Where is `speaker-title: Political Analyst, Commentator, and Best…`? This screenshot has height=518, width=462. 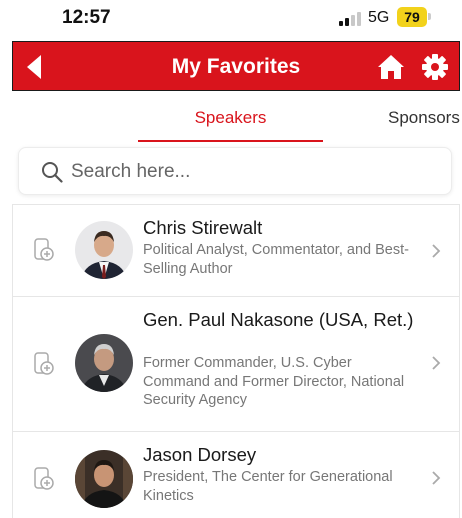 speaker-title: Political Analyst, Commentator, and Best… is located at coordinates (276, 259).